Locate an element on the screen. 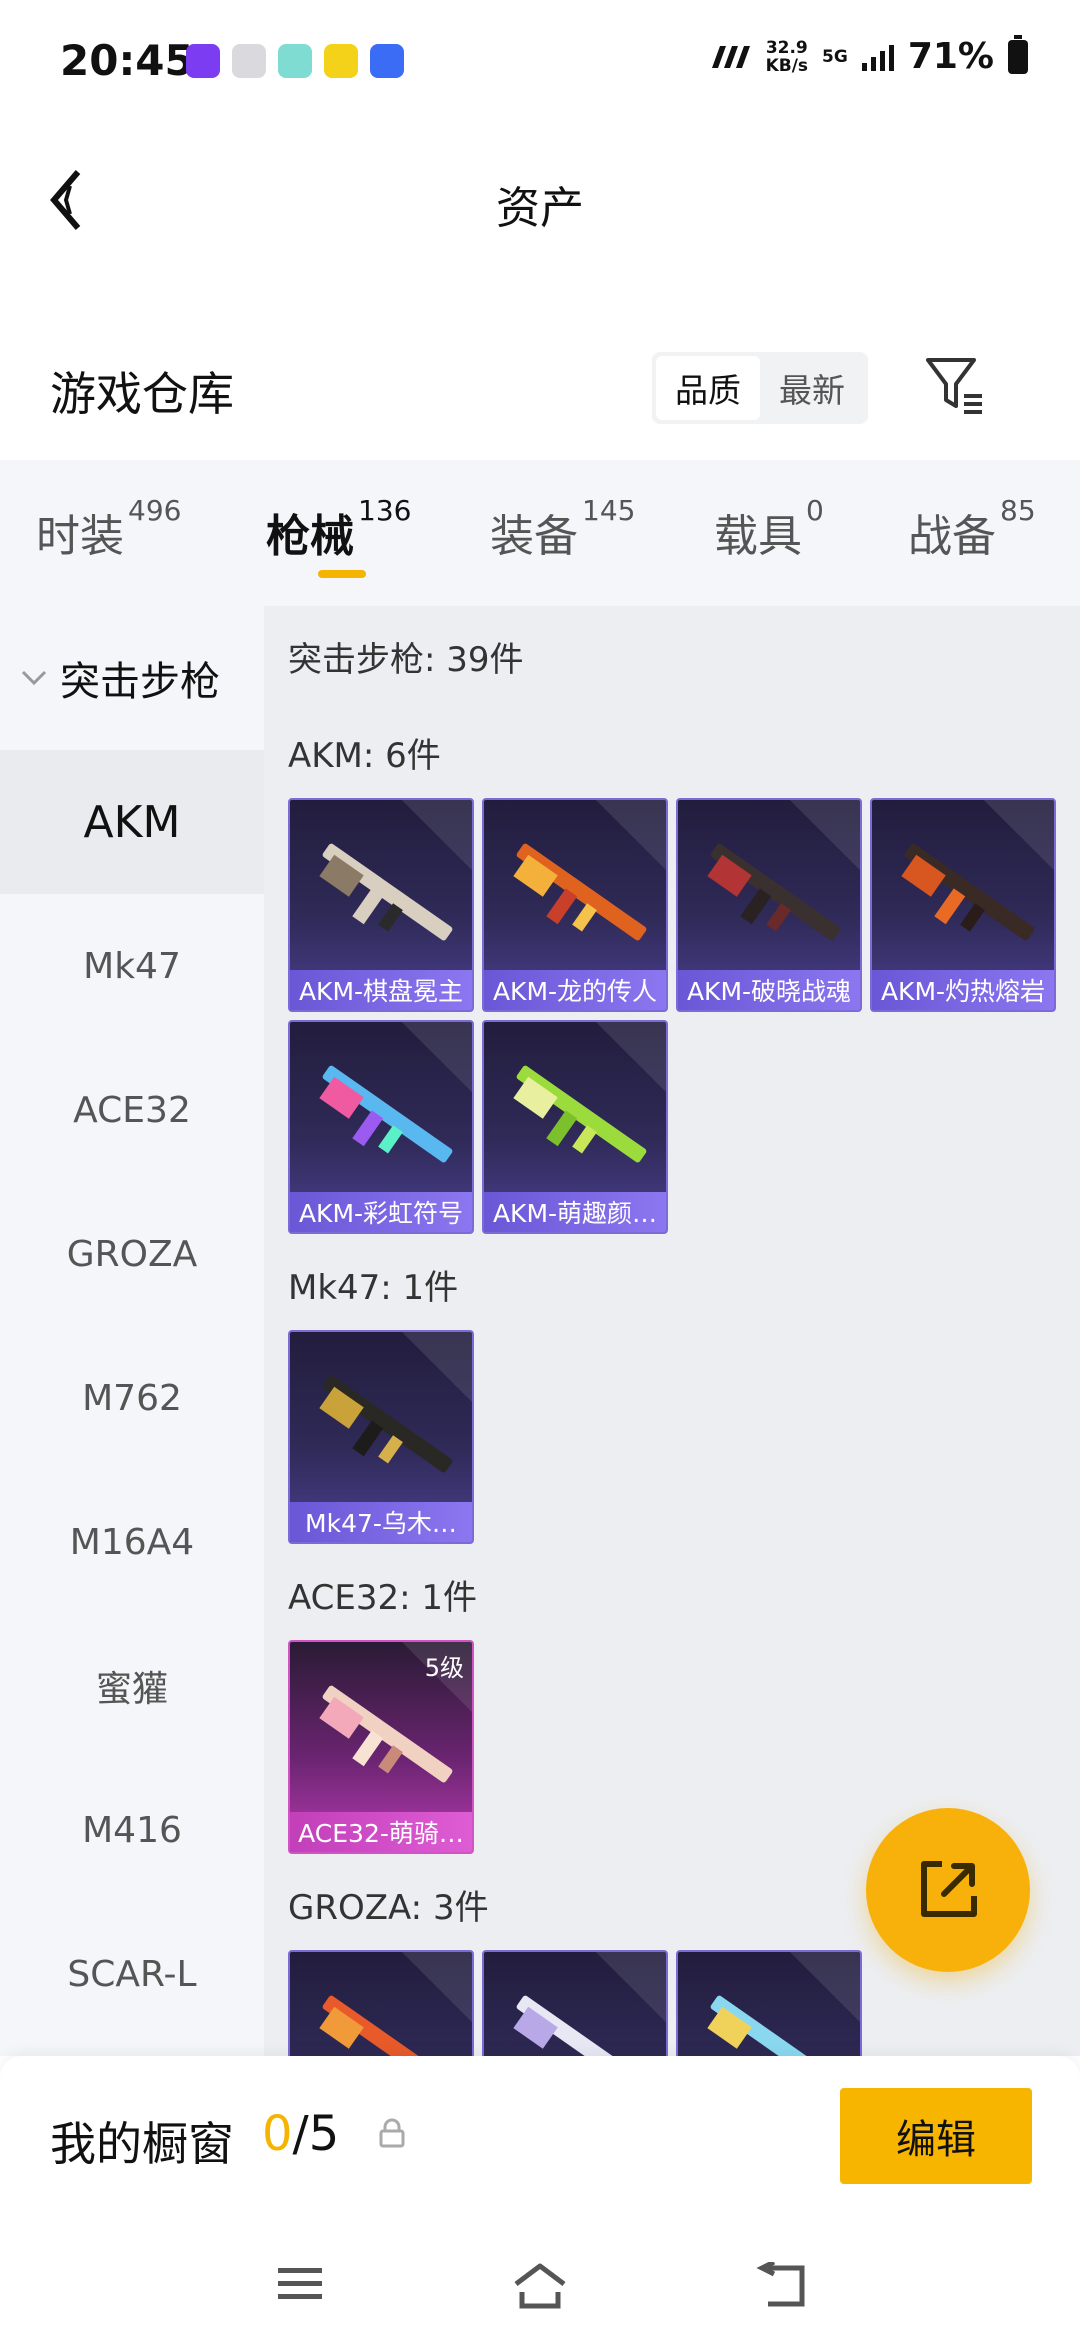  status-app-icons is located at coordinates (295, 61).